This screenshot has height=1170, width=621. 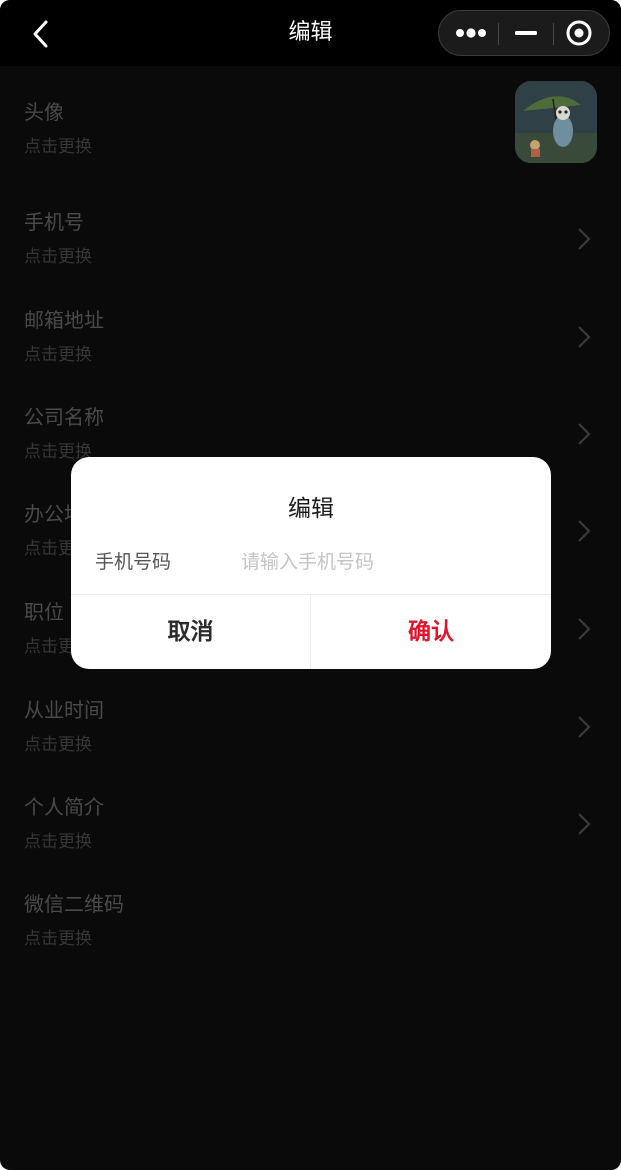 I want to click on phone-number-input, so click(x=381, y=562).